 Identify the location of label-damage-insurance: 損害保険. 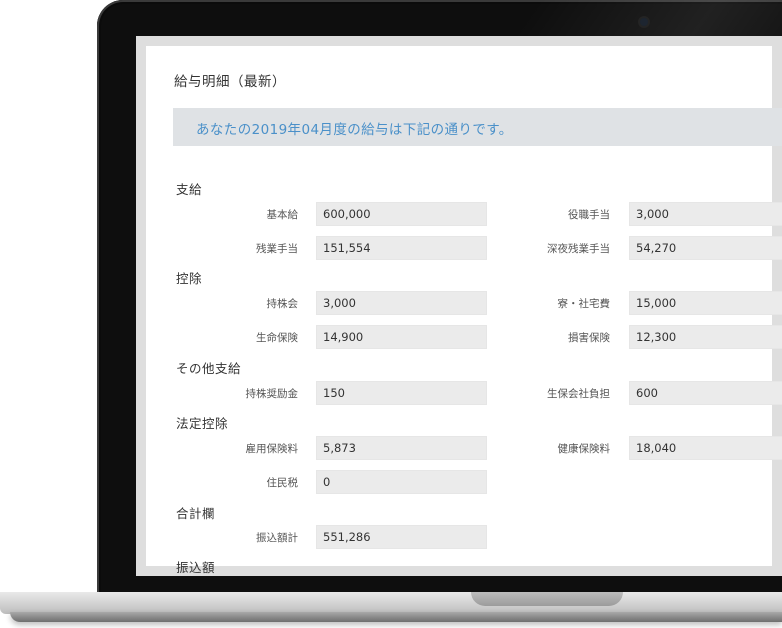
(589, 338).